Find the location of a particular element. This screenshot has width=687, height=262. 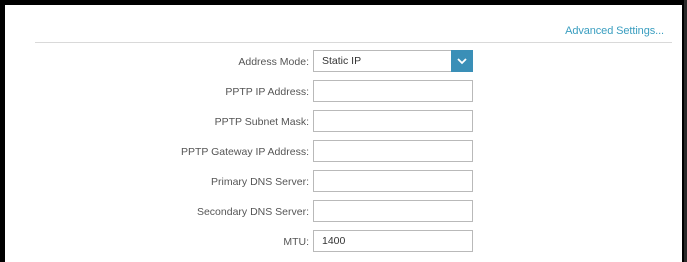

pptp-gateway-ip-address-label: PPTP Gateway IP Address: is located at coordinates (244, 152).